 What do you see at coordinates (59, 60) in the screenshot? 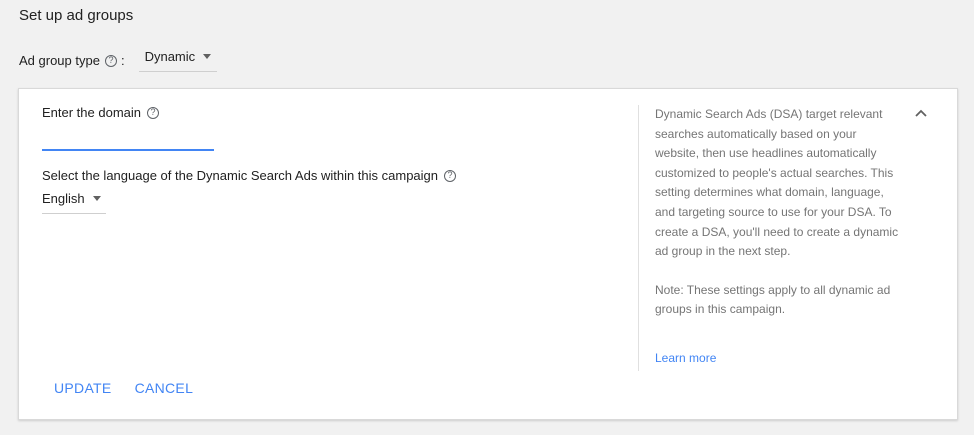
I see `ad-group-type-label: Ad group type` at bounding box center [59, 60].